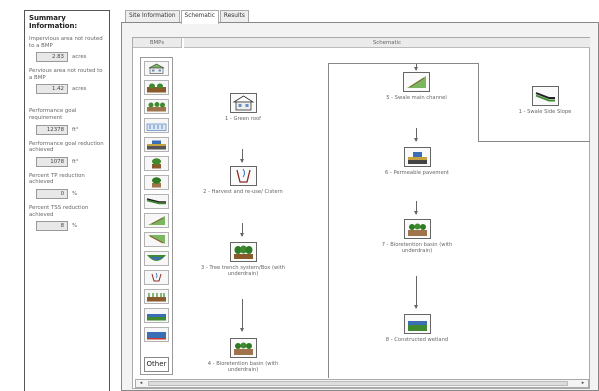  I want to click on bmp-wetland, so click(156, 315).